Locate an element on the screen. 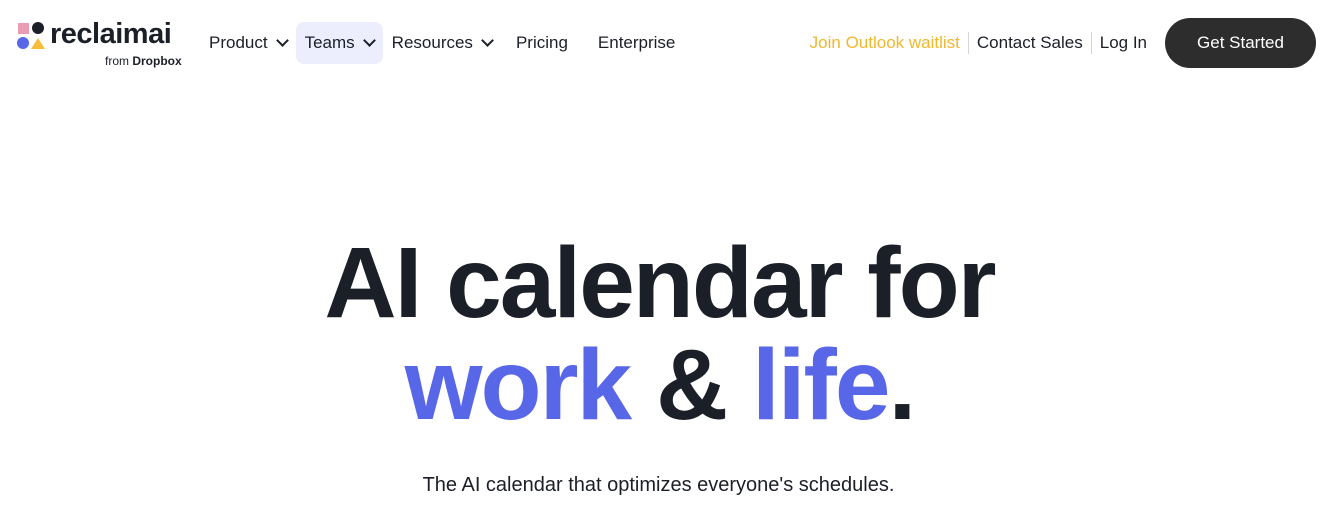  headline-word-life: life is located at coordinates (820, 385).